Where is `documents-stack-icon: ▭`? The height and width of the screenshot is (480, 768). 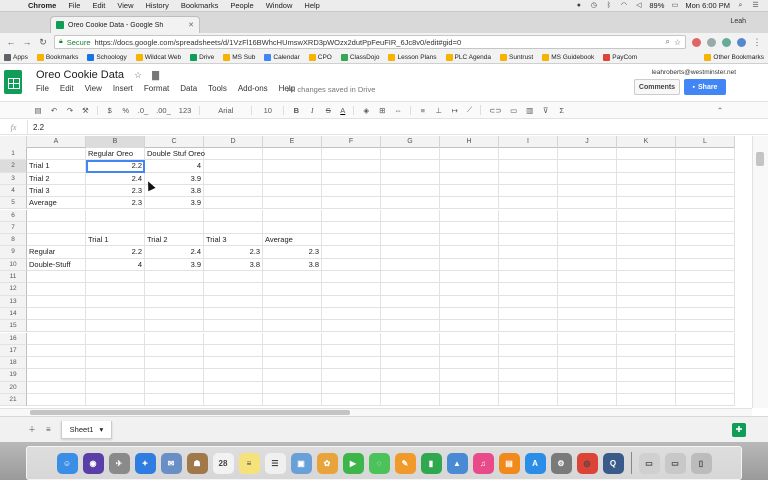 documents-stack-icon: ▭ is located at coordinates (649, 463).